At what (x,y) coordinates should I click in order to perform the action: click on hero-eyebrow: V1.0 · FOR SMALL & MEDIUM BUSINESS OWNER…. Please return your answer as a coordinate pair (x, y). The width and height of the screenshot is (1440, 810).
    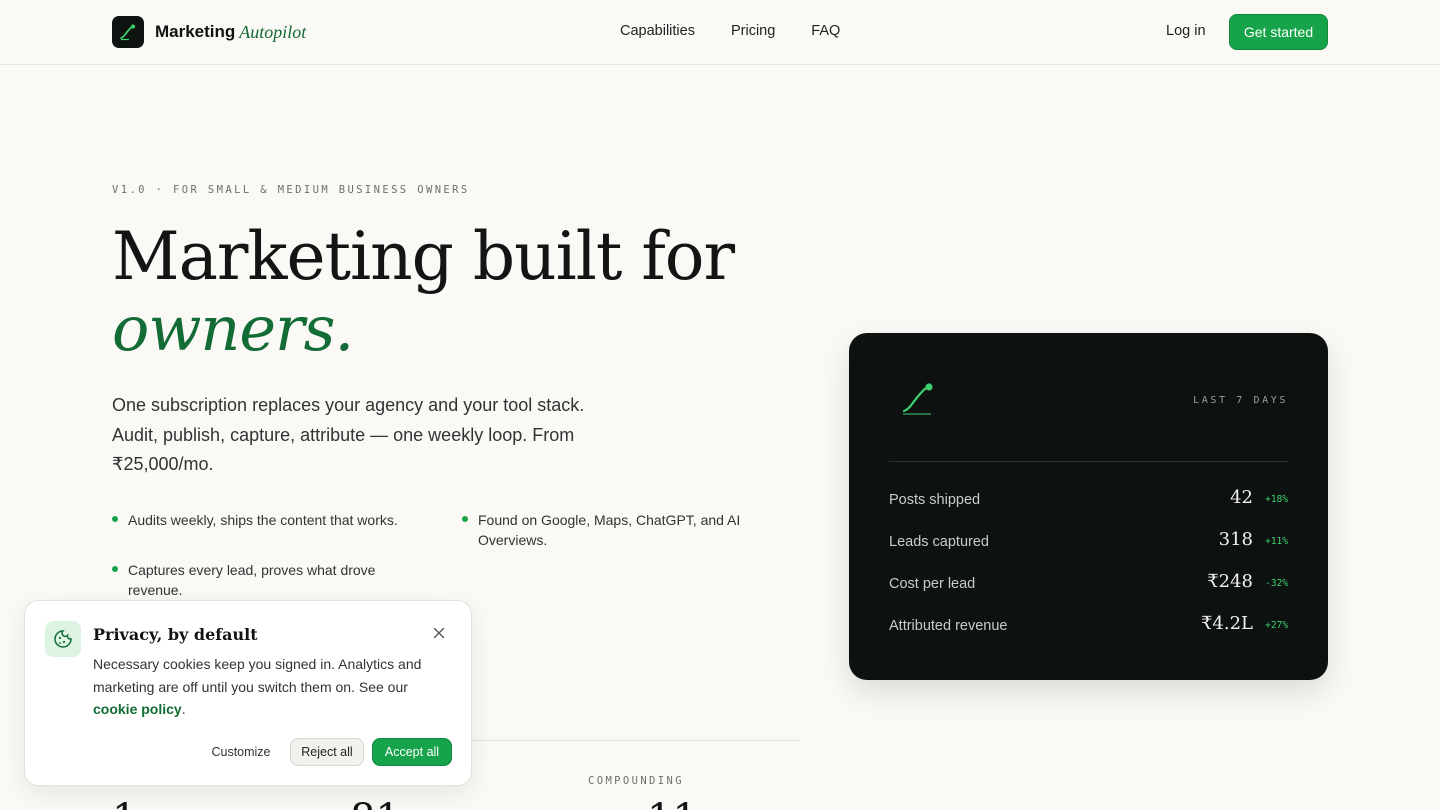
    Looking at the image, I should click on (291, 190).